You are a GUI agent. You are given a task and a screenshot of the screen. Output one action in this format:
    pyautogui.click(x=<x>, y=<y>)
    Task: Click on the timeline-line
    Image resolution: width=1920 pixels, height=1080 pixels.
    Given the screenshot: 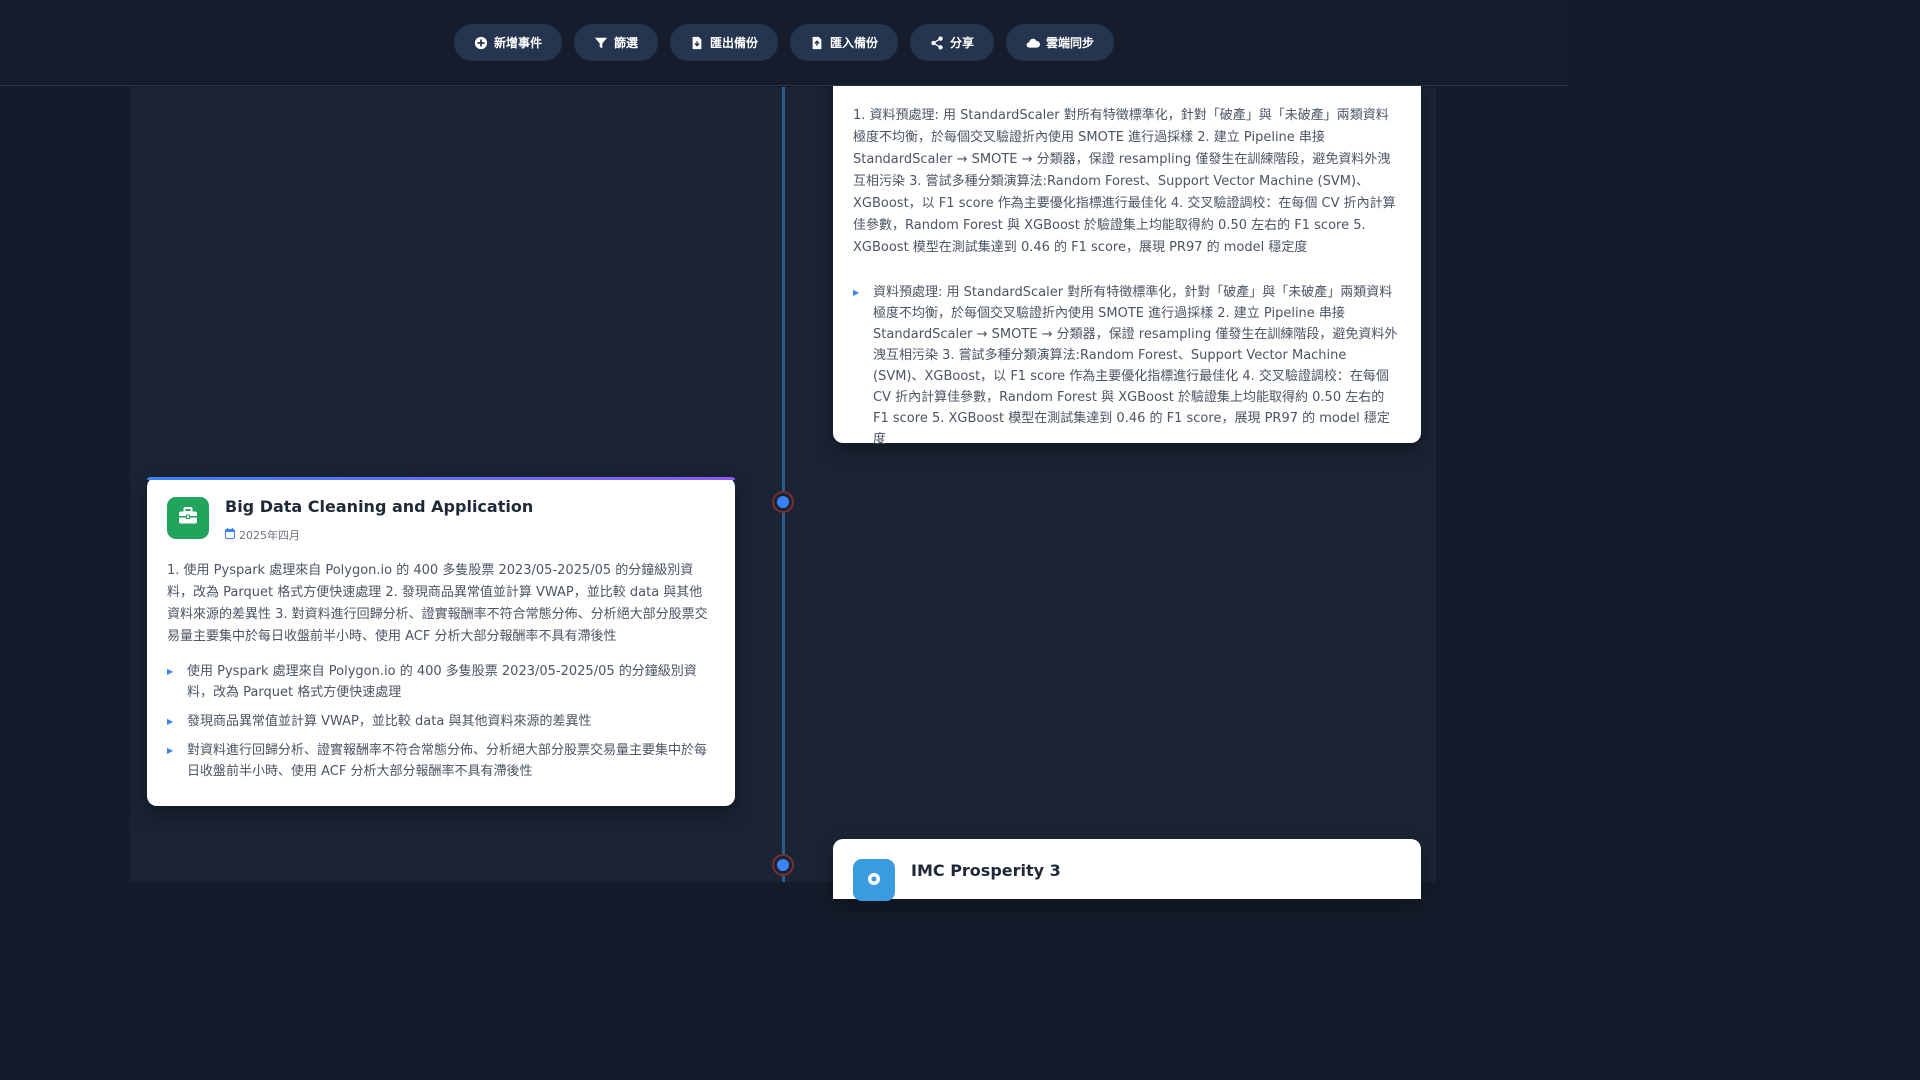 What is the action you would take?
    pyautogui.click(x=783, y=484)
    